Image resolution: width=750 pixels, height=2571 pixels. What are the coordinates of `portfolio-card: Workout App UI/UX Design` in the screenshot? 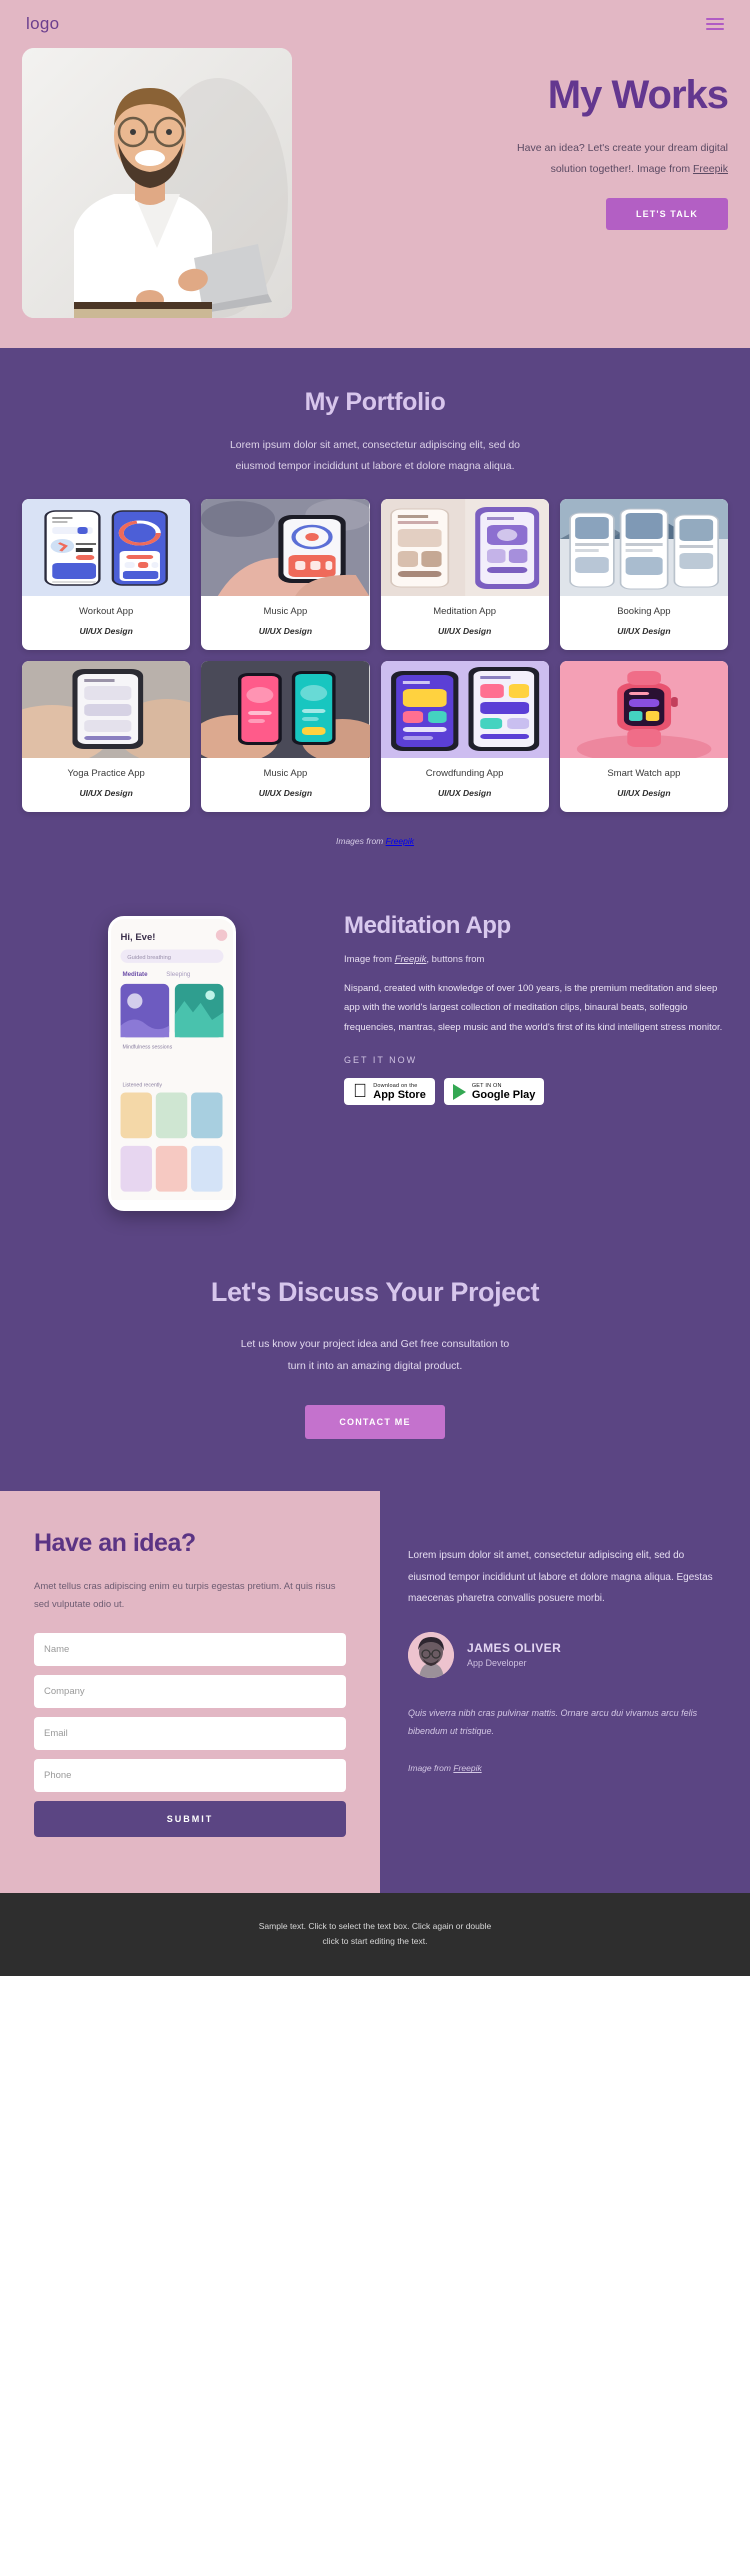 It's located at (106, 574).